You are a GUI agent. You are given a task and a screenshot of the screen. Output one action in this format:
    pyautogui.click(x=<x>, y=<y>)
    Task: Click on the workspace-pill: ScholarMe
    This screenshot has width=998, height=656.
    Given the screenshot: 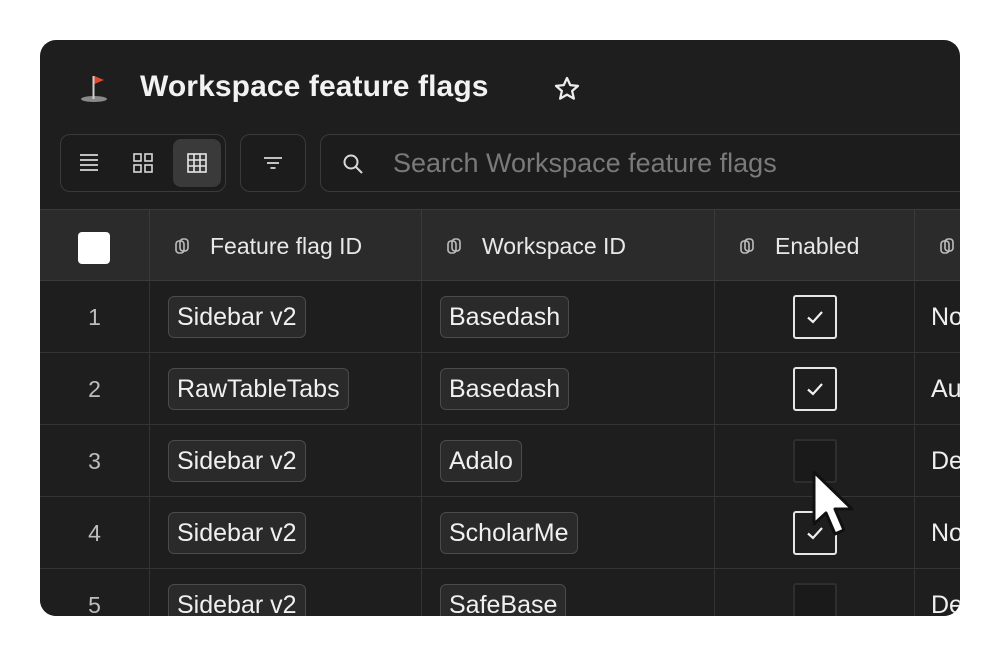 What is the action you would take?
    pyautogui.click(x=509, y=533)
    